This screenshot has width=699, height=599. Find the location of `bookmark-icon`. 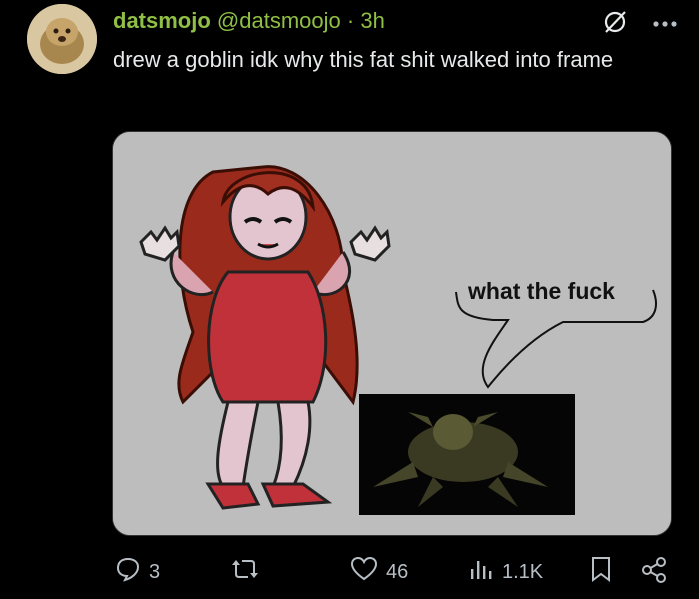

bookmark-icon is located at coordinates (601, 572).